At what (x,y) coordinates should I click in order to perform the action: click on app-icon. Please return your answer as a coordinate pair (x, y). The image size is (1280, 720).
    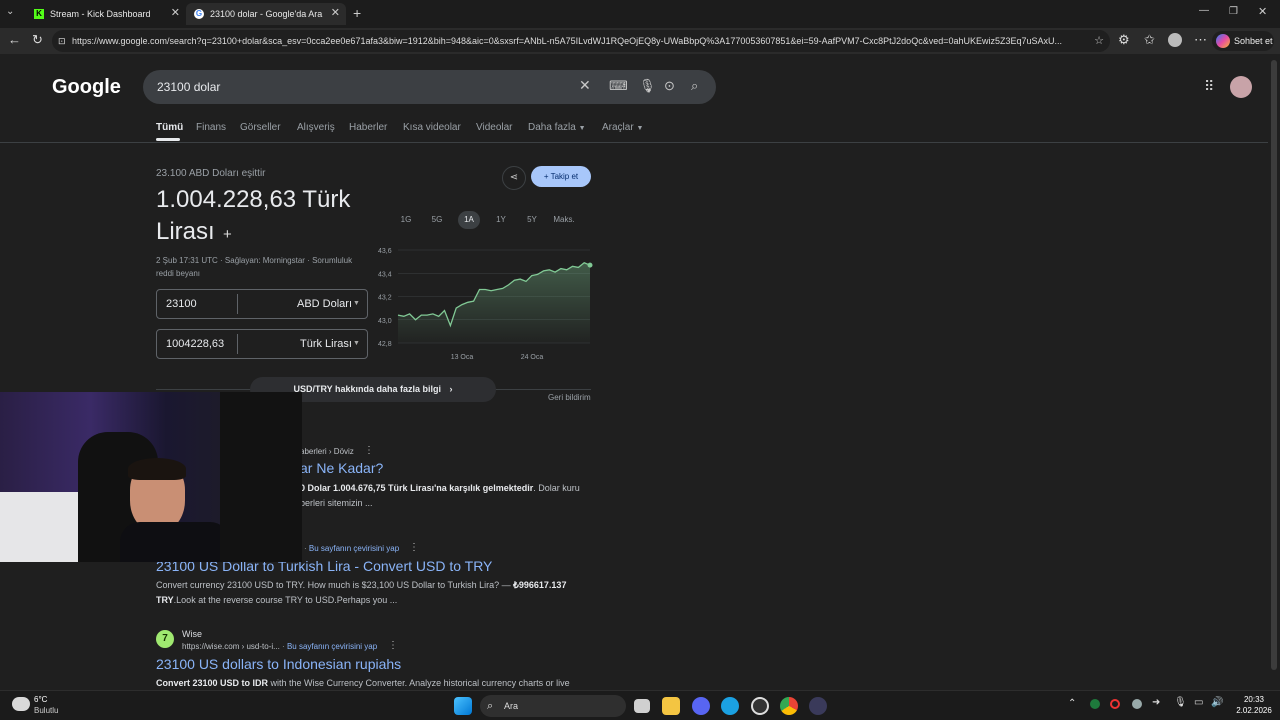
    Looking at the image, I should click on (760, 706).